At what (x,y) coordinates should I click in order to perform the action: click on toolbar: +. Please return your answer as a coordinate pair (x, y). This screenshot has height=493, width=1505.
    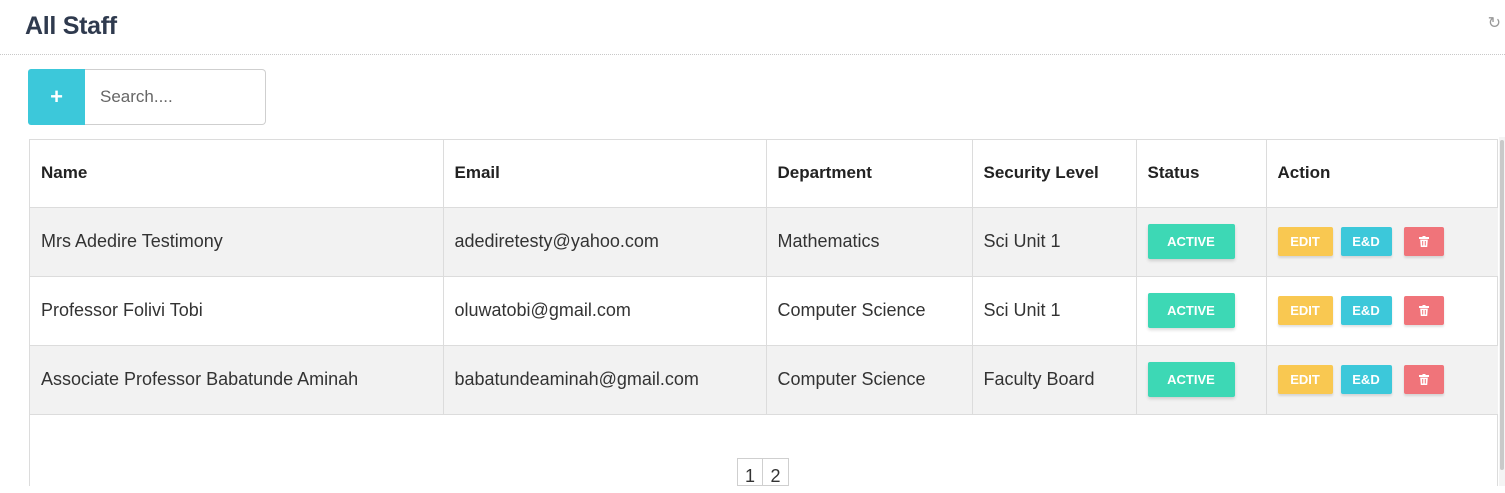
    Looking at the image, I should click on (147, 97).